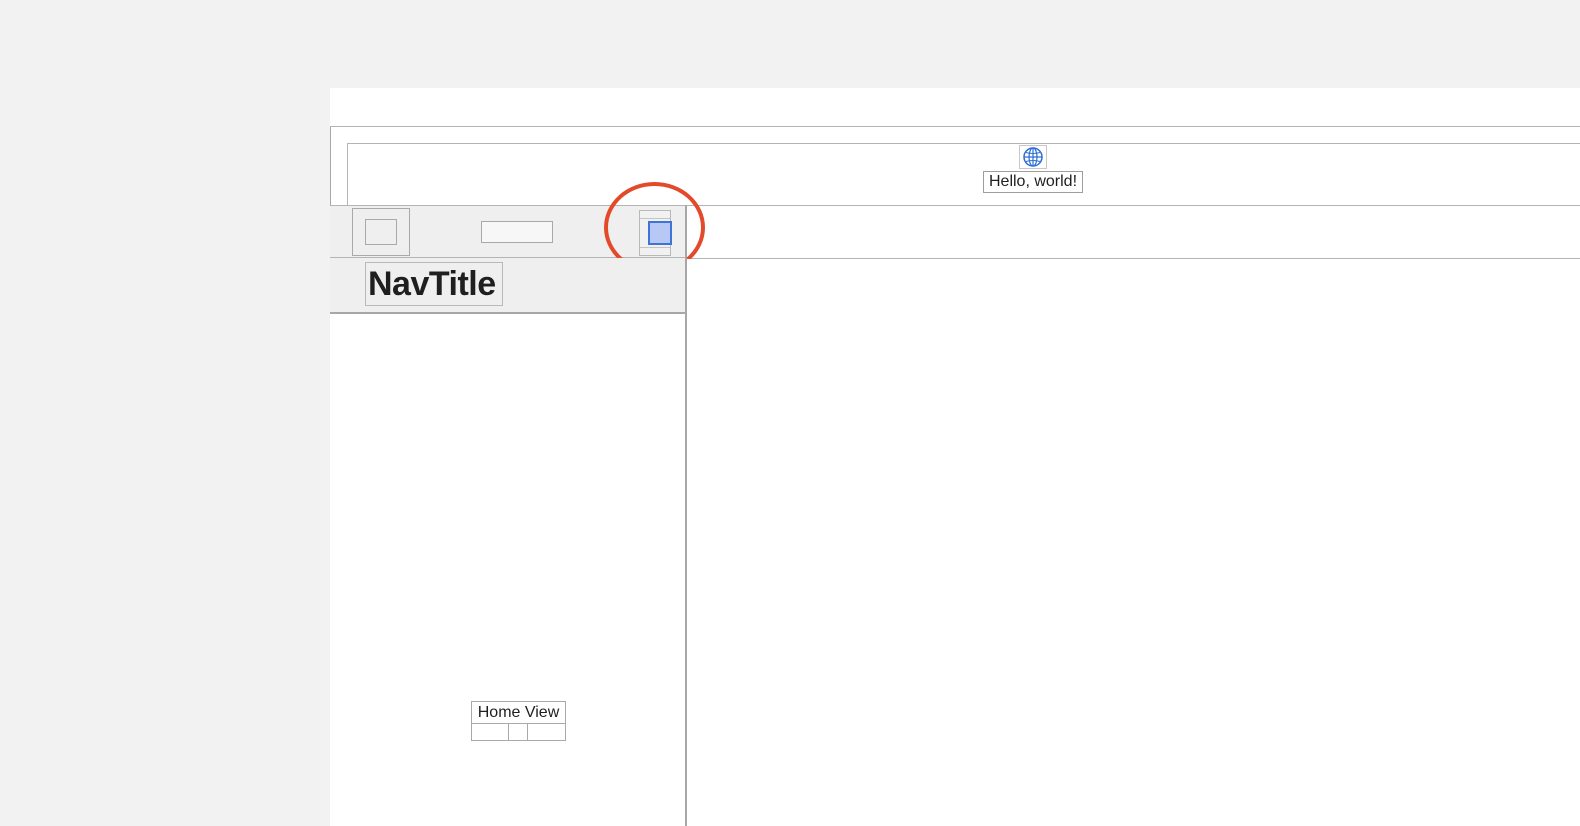 This screenshot has width=1580, height=826. I want to click on nav-title: NavTitle, so click(434, 284).